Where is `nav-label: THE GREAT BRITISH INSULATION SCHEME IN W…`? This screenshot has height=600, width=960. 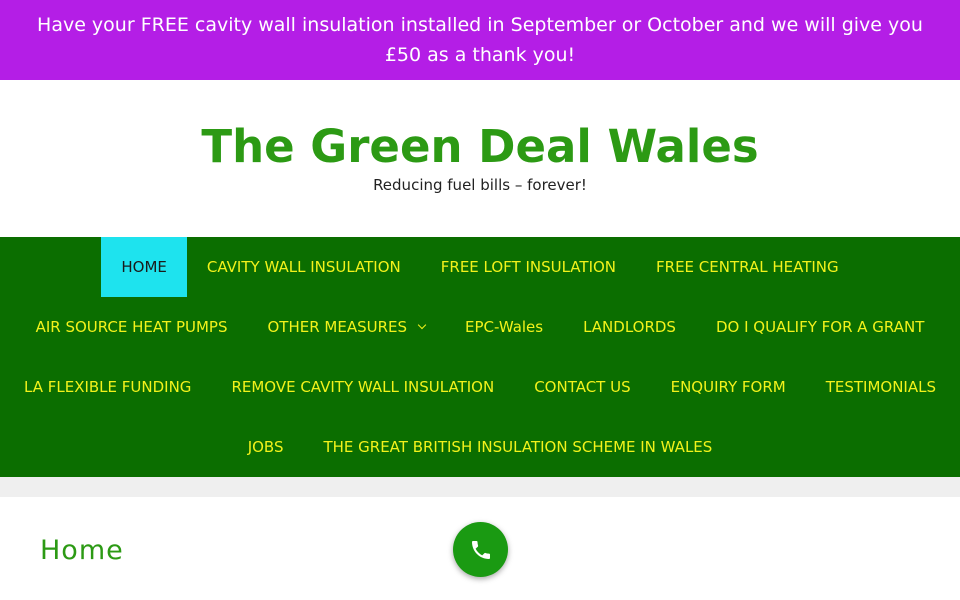
nav-label: THE GREAT BRITISH INSULATION SCHEME IN W… is located at coordinates (518, 447).